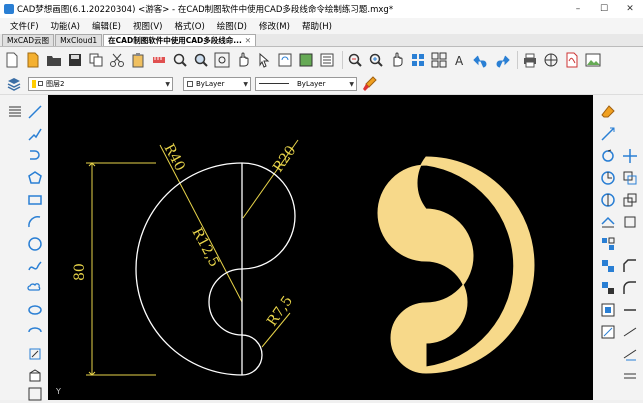 This screenshot has height=403, width=643. I want to click on circle-tool-button, so click(35, 244).